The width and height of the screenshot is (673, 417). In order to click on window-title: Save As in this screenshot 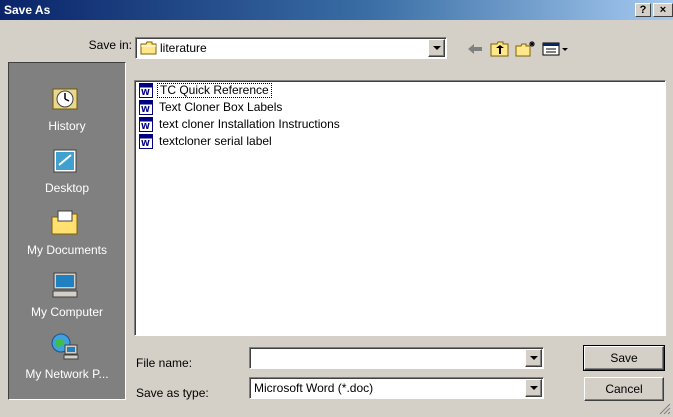, I will do `click(27, 10)`.